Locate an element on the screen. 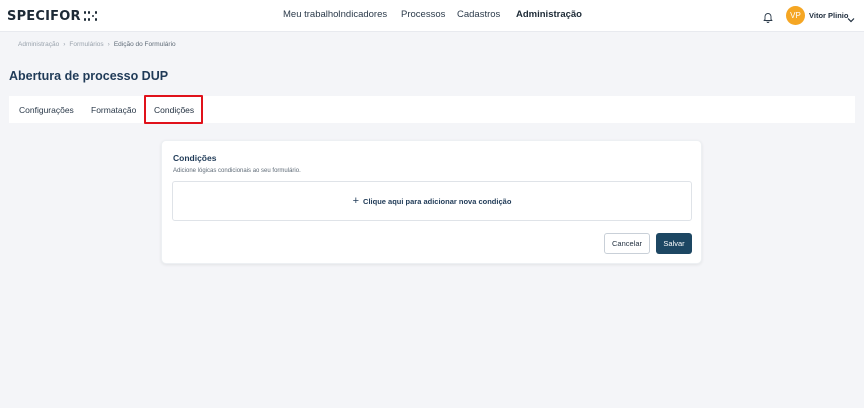 The height and width of the screenshot is (408, 864). breadcrumb-item-administracao: Administração is located at coordinates (38, 44).